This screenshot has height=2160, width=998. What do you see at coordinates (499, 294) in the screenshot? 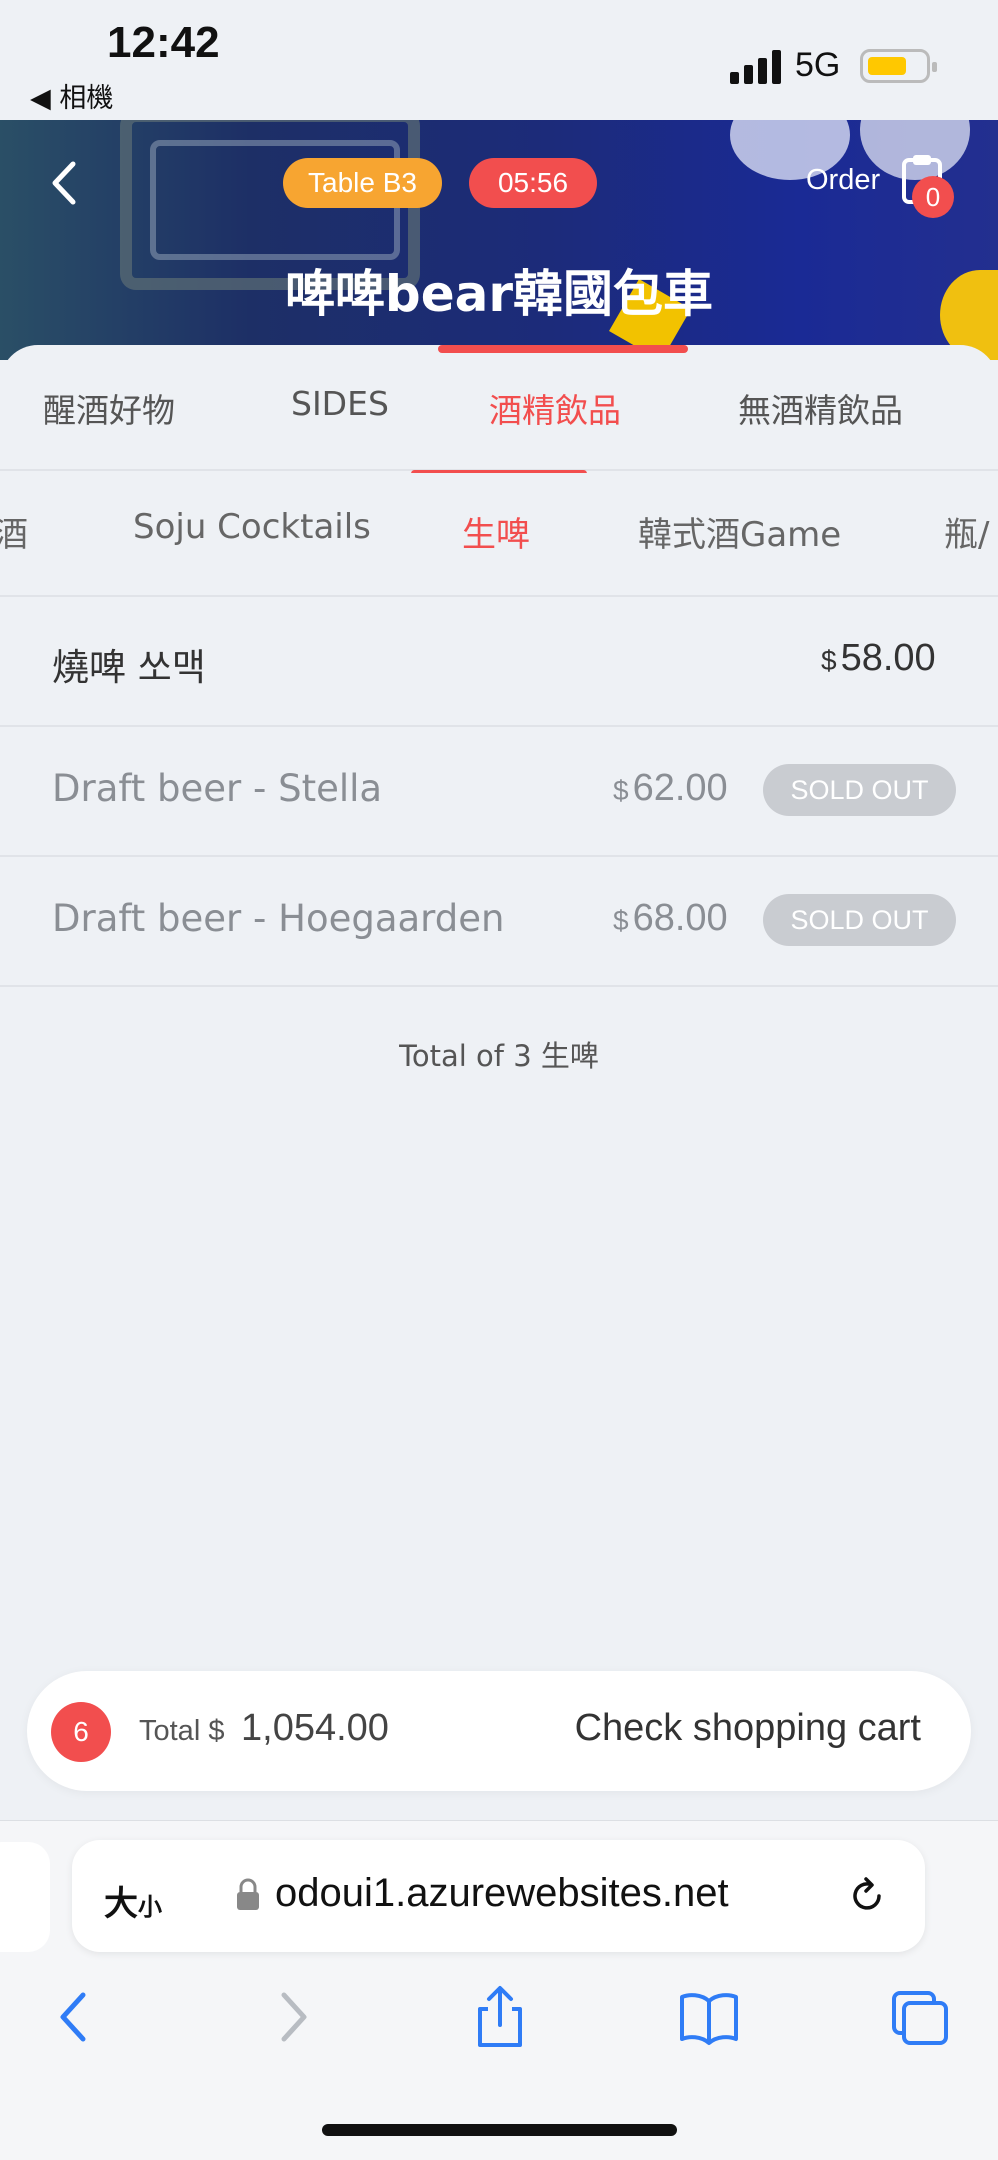
I see `store-title: 啤啤bear韓國包車` at bounding box center [499, 294].